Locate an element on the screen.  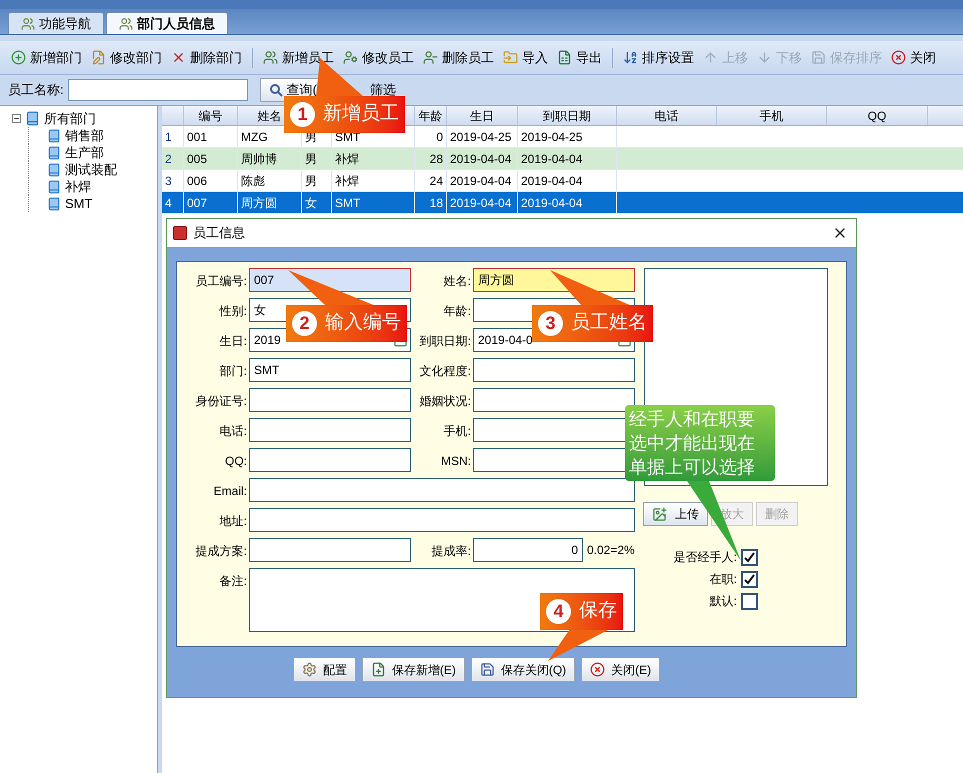
table-cell-text: 007 is located at coordinates (197, 203).